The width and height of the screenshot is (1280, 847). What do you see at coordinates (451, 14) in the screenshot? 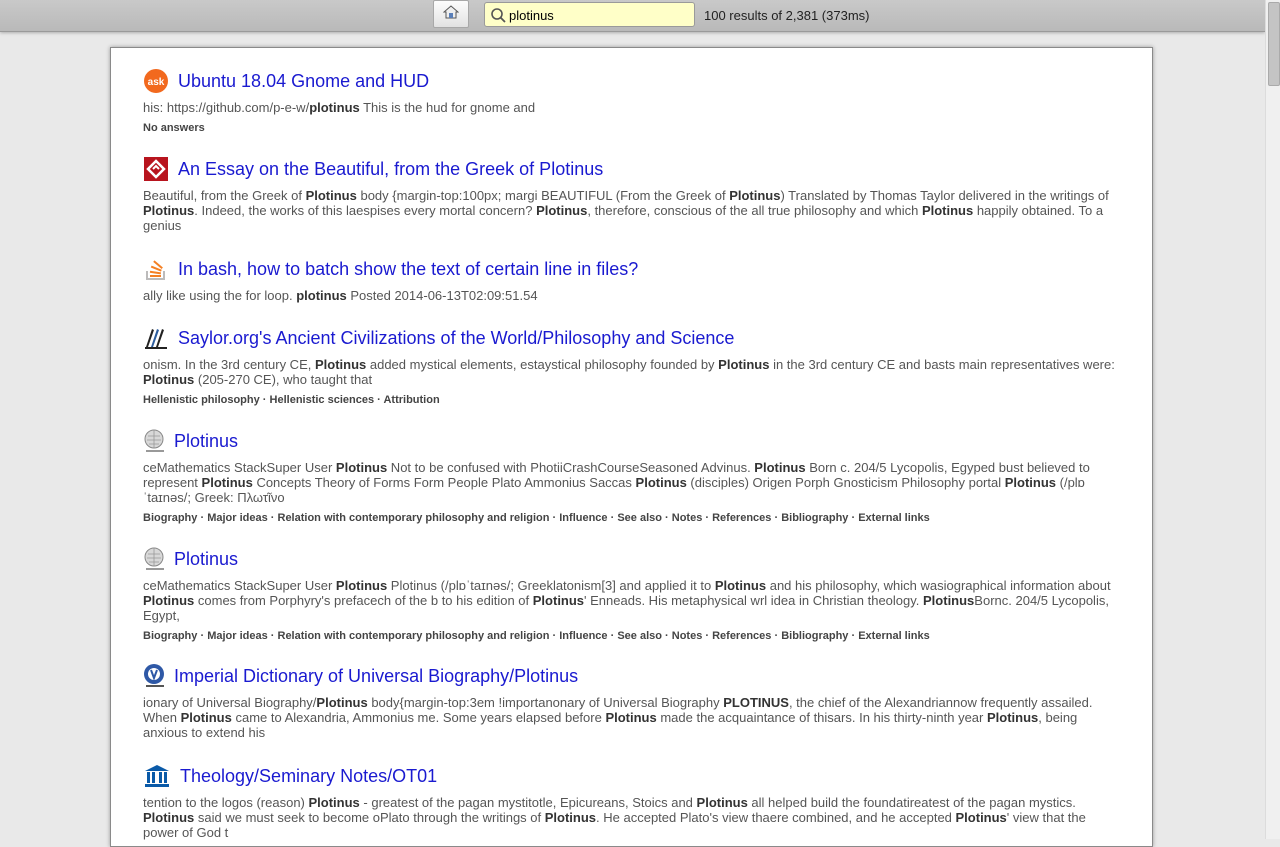
I see `home-button` at bounding box center [451, 14].